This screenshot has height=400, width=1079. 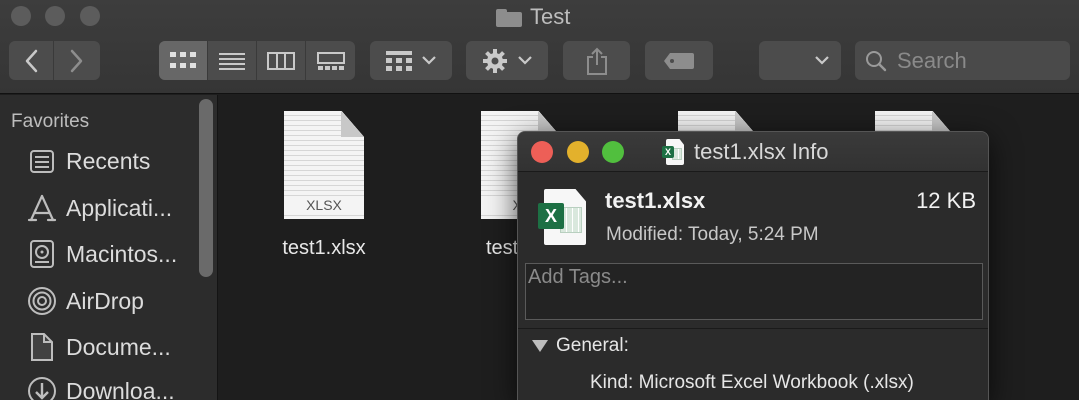 I want to click on info-file-name: test1.xlsx, so click(x=655, y=200).